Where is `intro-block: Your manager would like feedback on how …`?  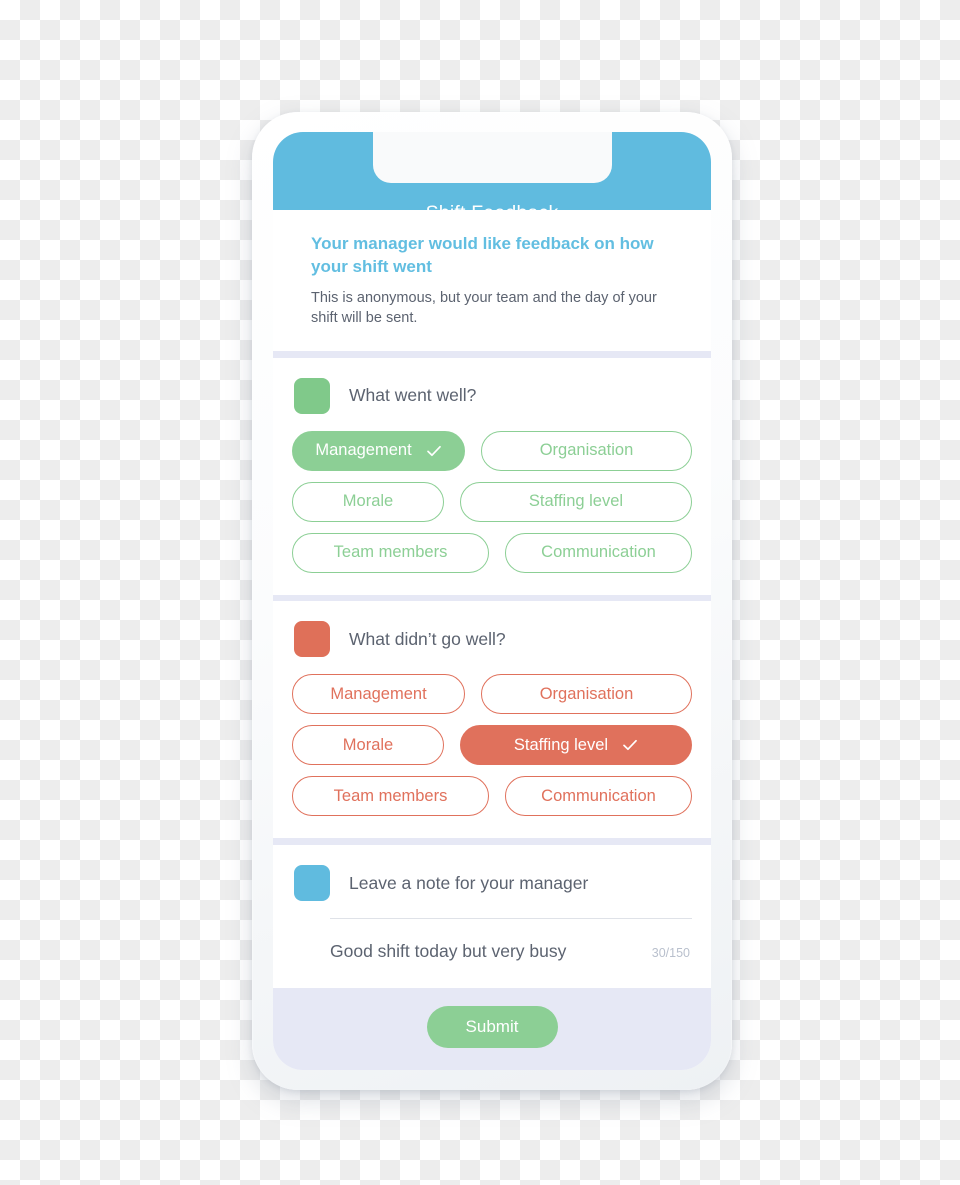
intro-block: Your manager would like feedback on how … is located at coordinates (492, 280).